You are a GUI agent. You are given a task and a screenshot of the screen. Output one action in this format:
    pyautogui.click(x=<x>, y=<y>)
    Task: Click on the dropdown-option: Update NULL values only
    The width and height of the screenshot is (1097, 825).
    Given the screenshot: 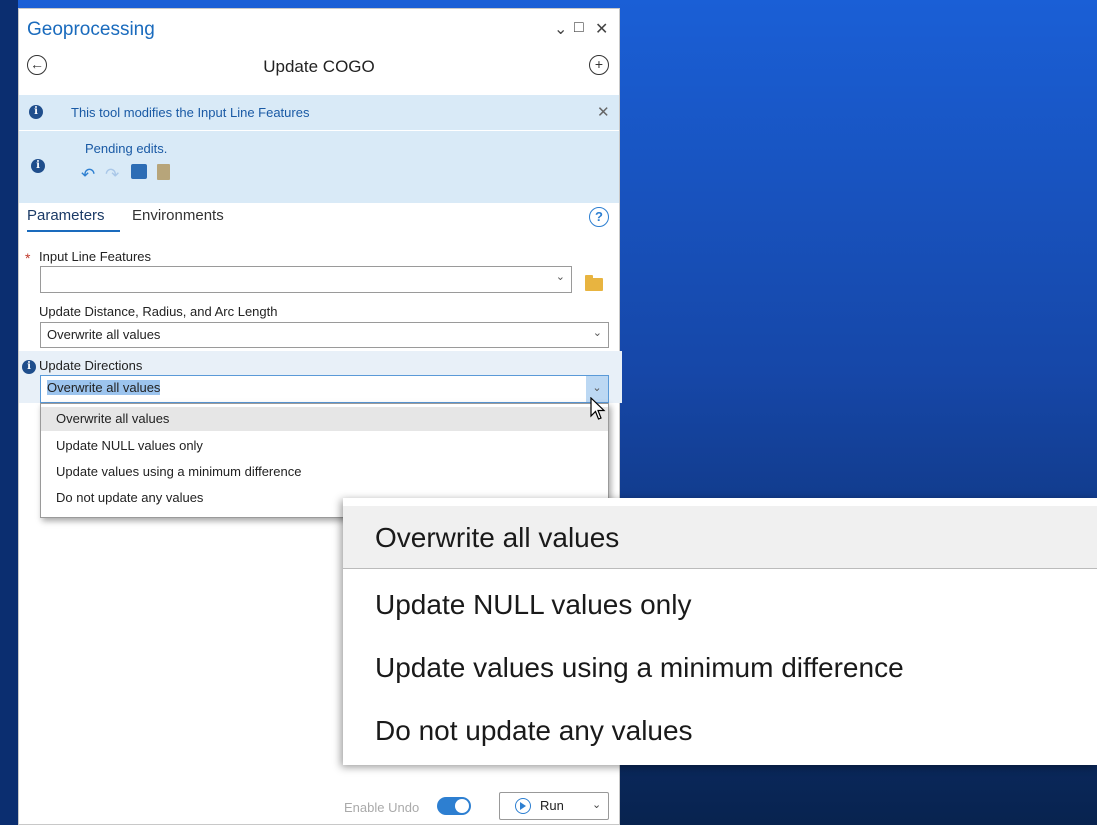 What is the action you would take?
    pyautogui.click(x=324, y=446)
    